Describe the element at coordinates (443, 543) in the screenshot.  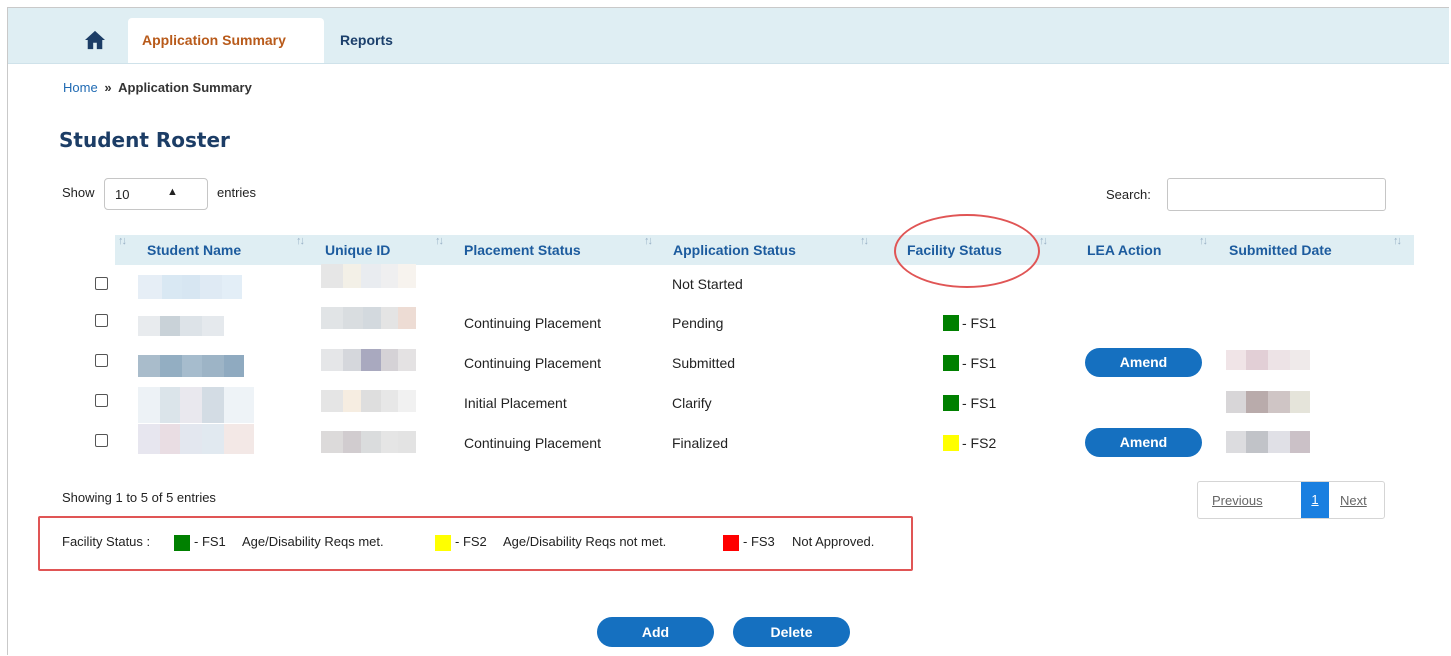
I see `fs2-legend-swatch` at that location.